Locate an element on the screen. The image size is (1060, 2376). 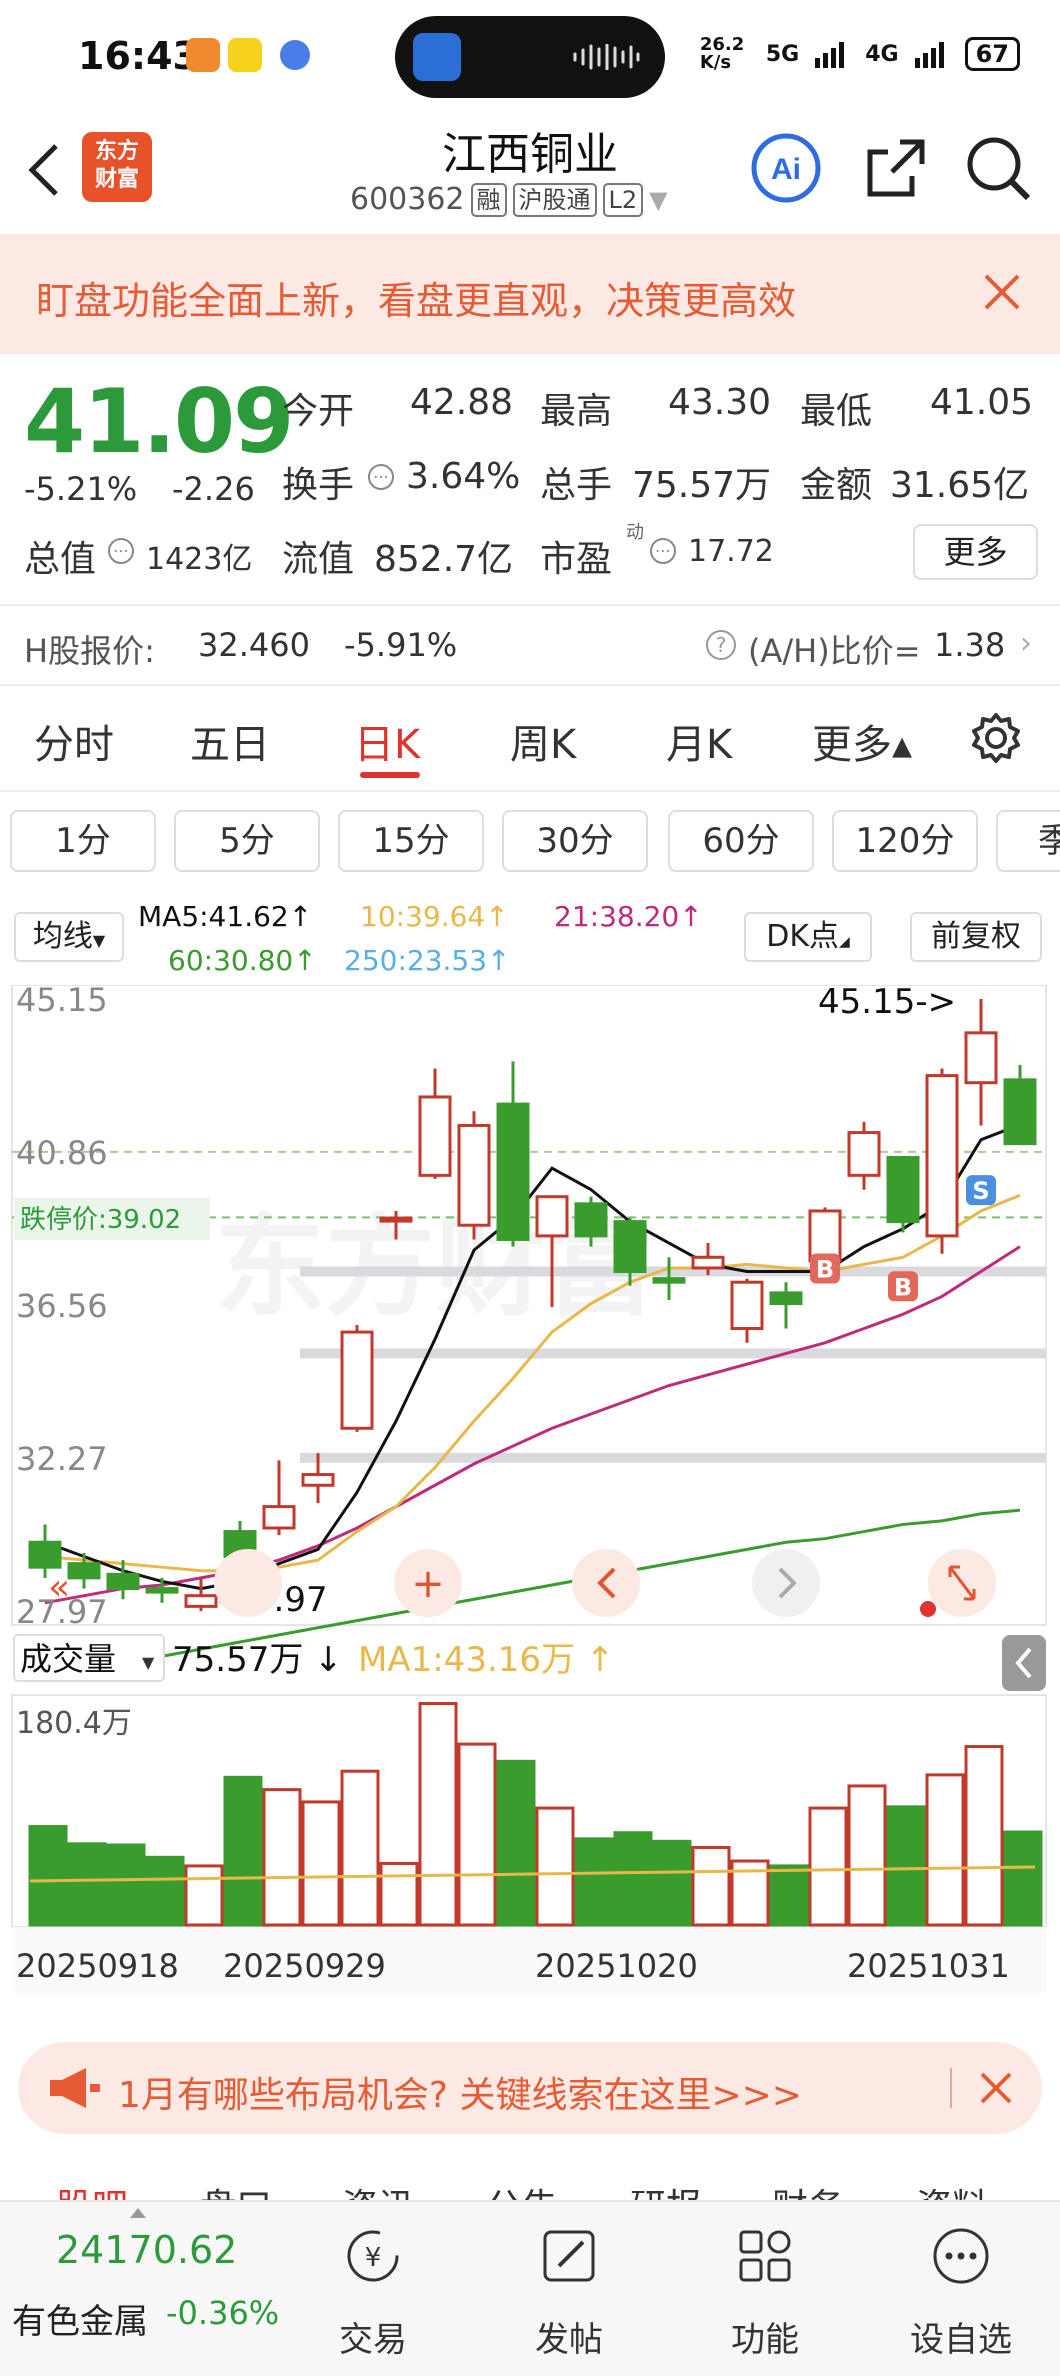
chevron-right-icon: › is located at coordinates (1026, 643).